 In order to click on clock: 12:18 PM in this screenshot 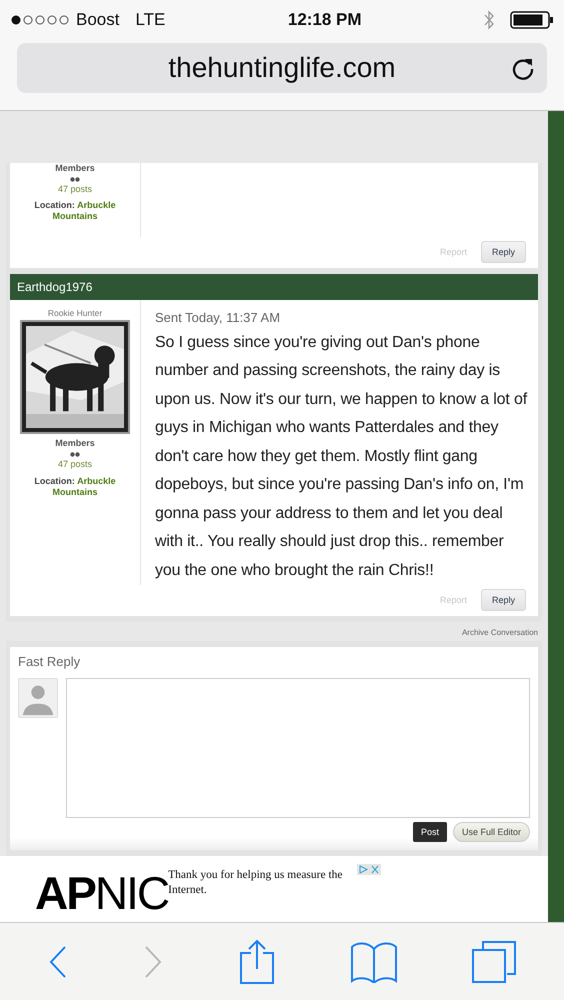, I will do `click(325, 20)`.